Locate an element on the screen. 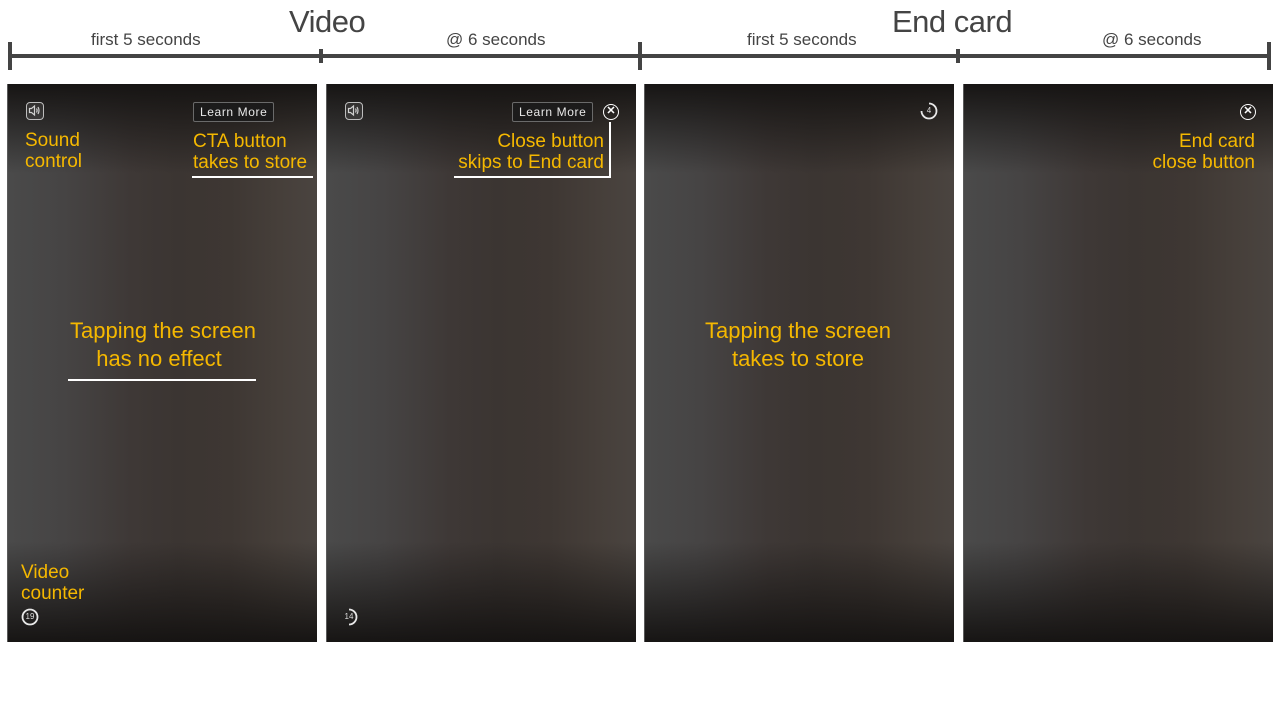  annotation-text: close button is located at coordinates (1203, 162).